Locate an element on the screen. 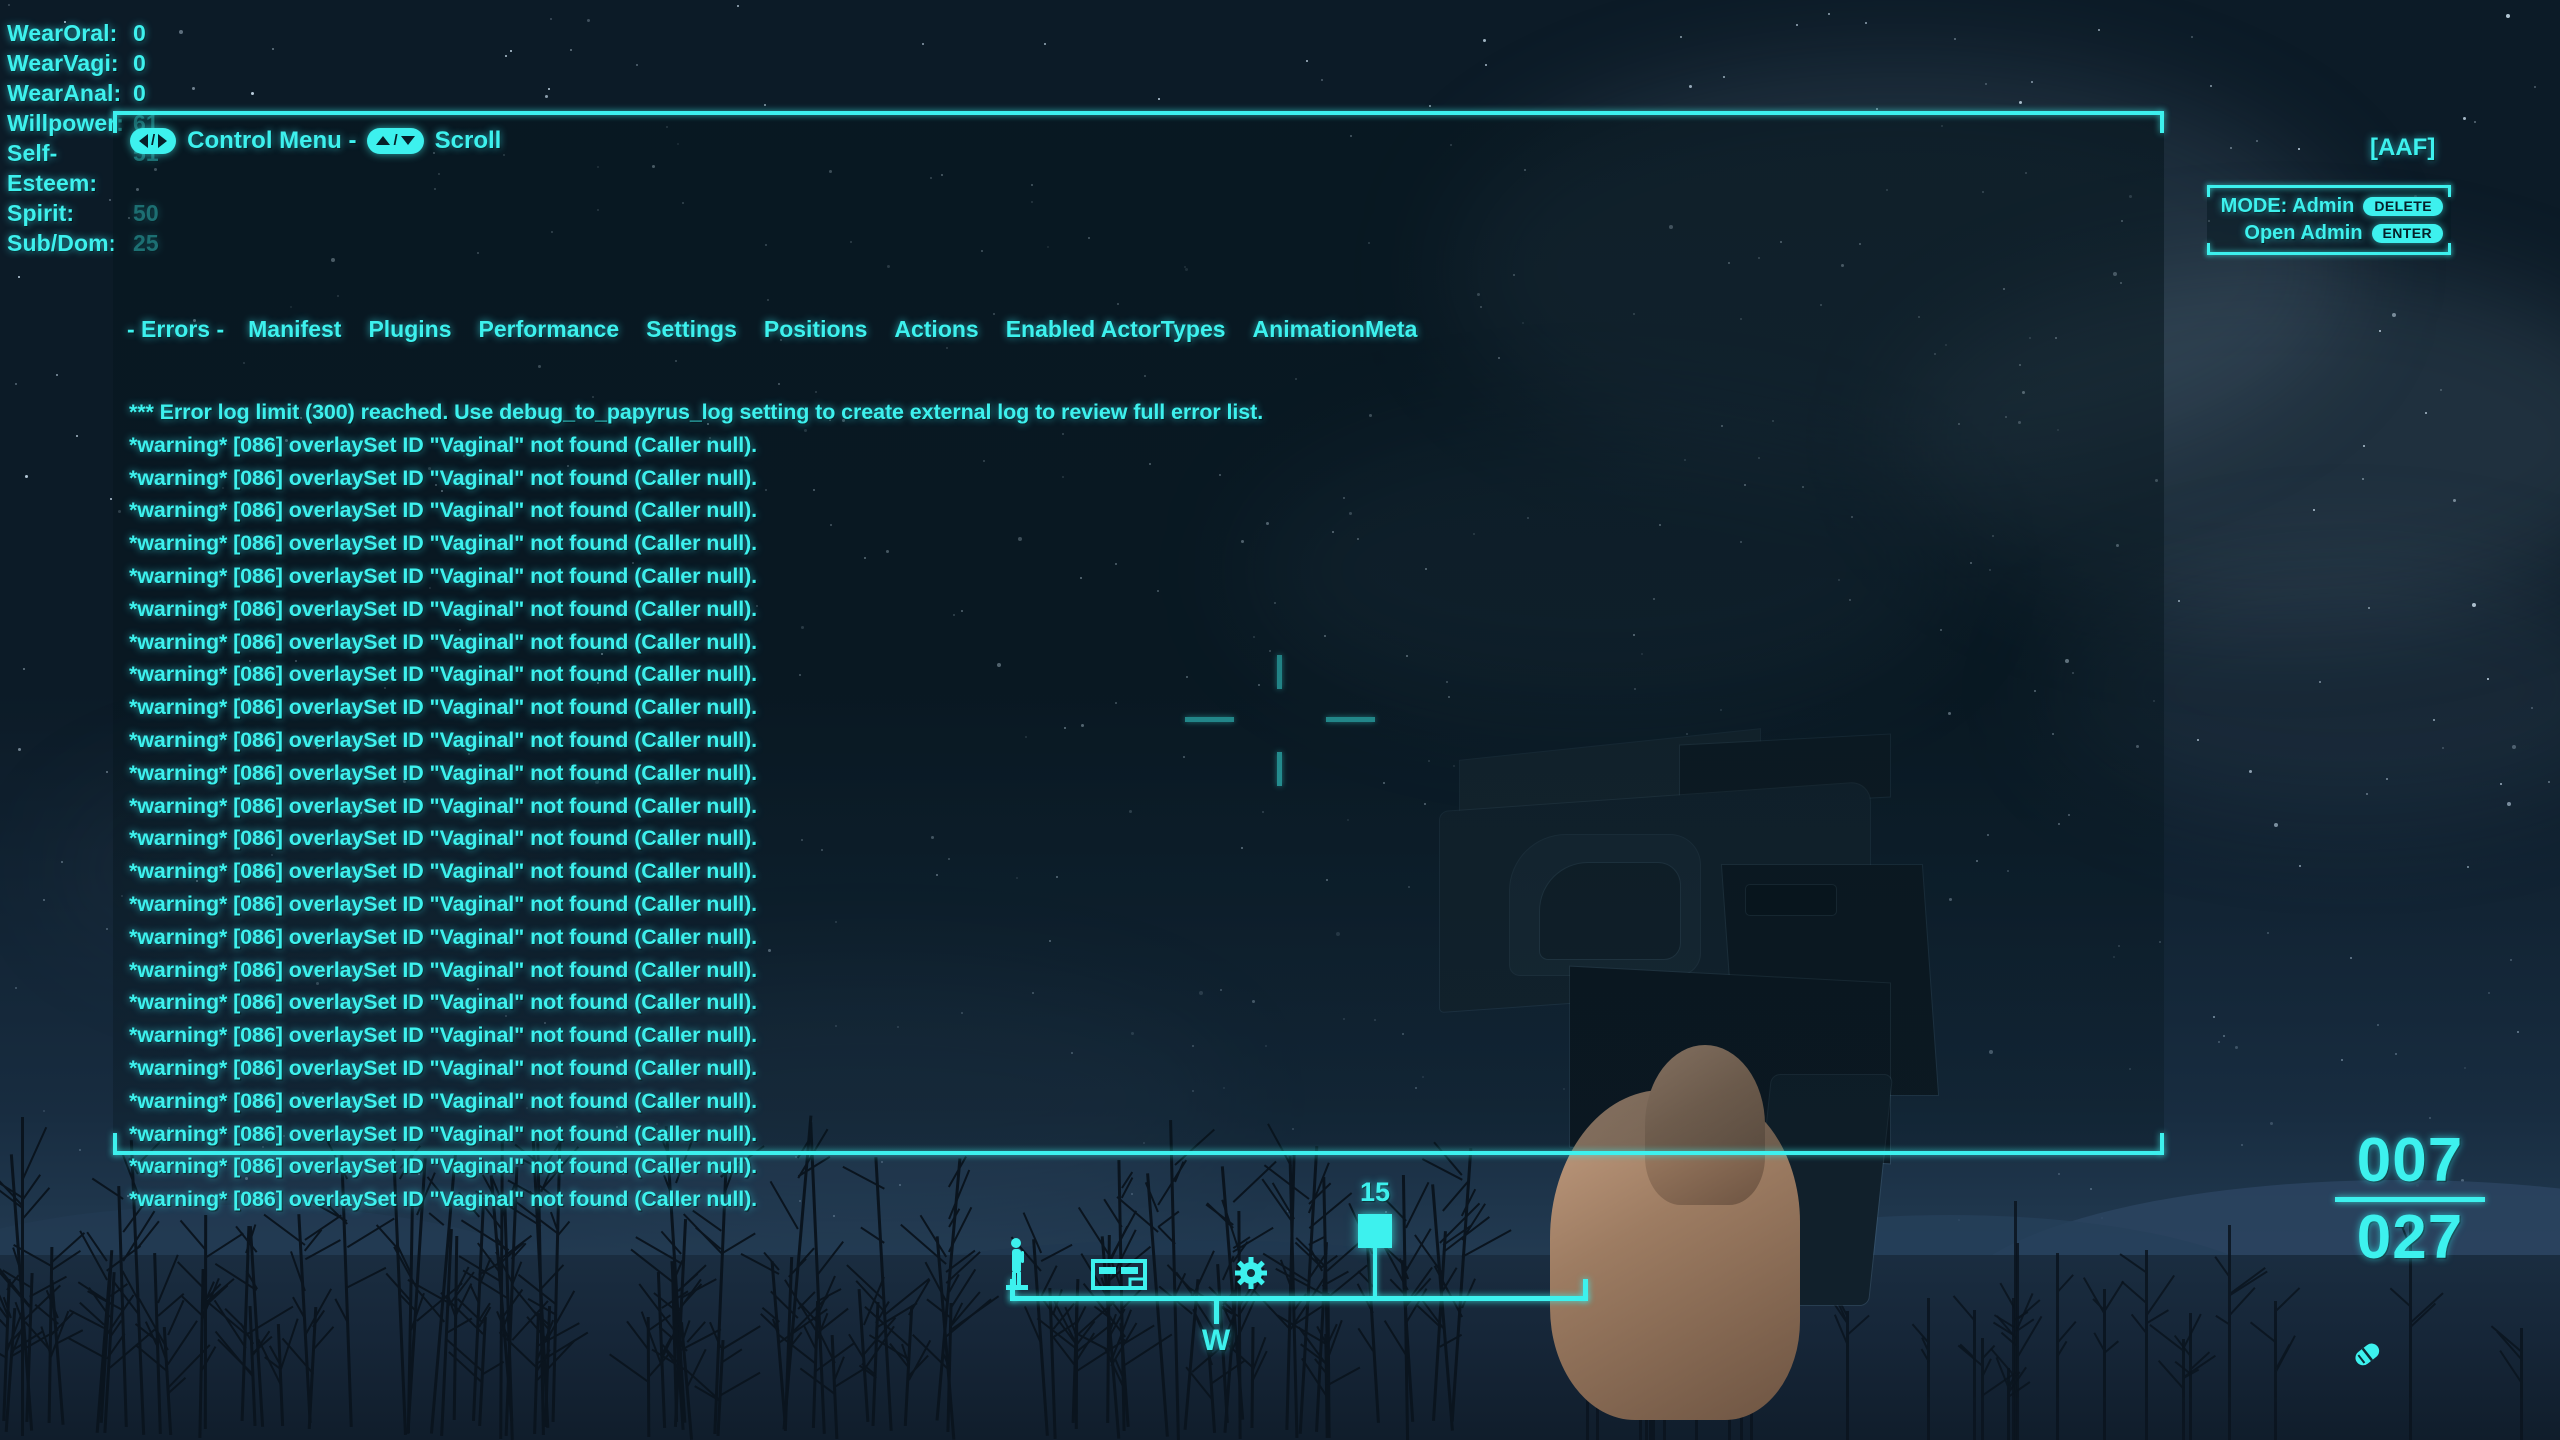 The height and width of the screenshot is (1440, 2560). ammo-divider is located at coordinates (2410, 1199).